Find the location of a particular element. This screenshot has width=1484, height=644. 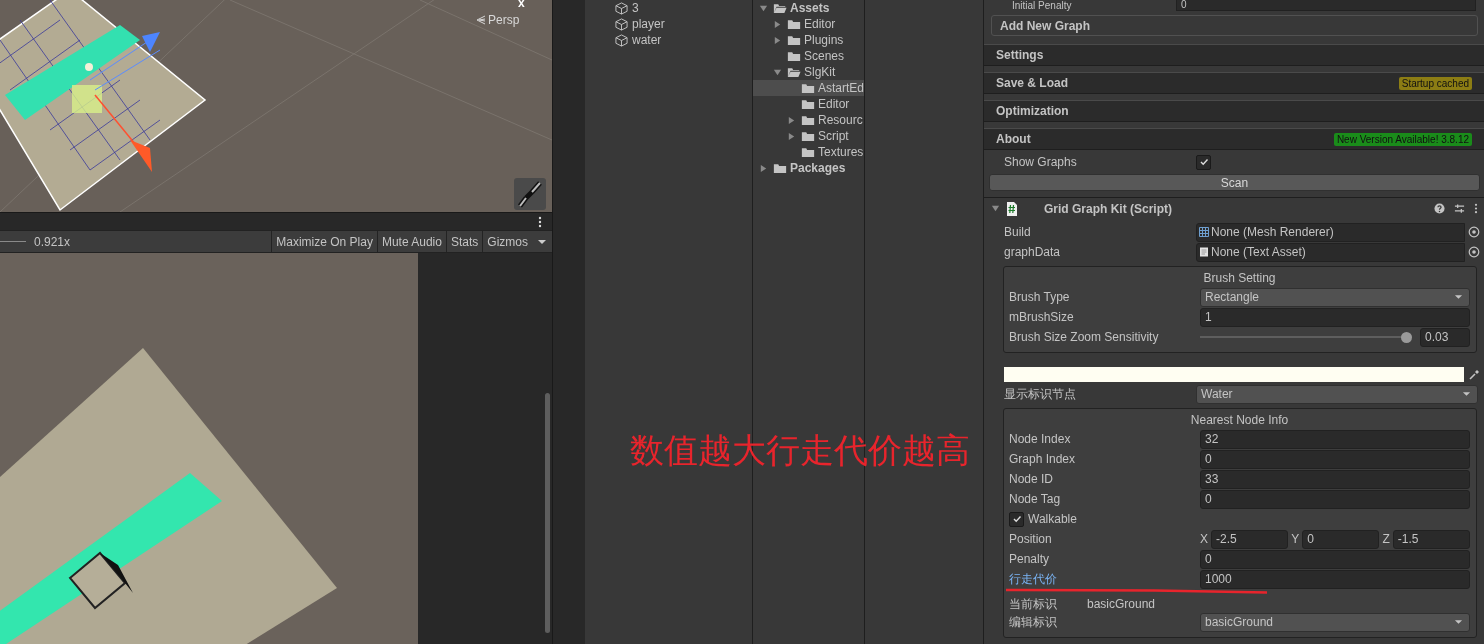

folder-item: Textures is located at coordinates (808, 152).